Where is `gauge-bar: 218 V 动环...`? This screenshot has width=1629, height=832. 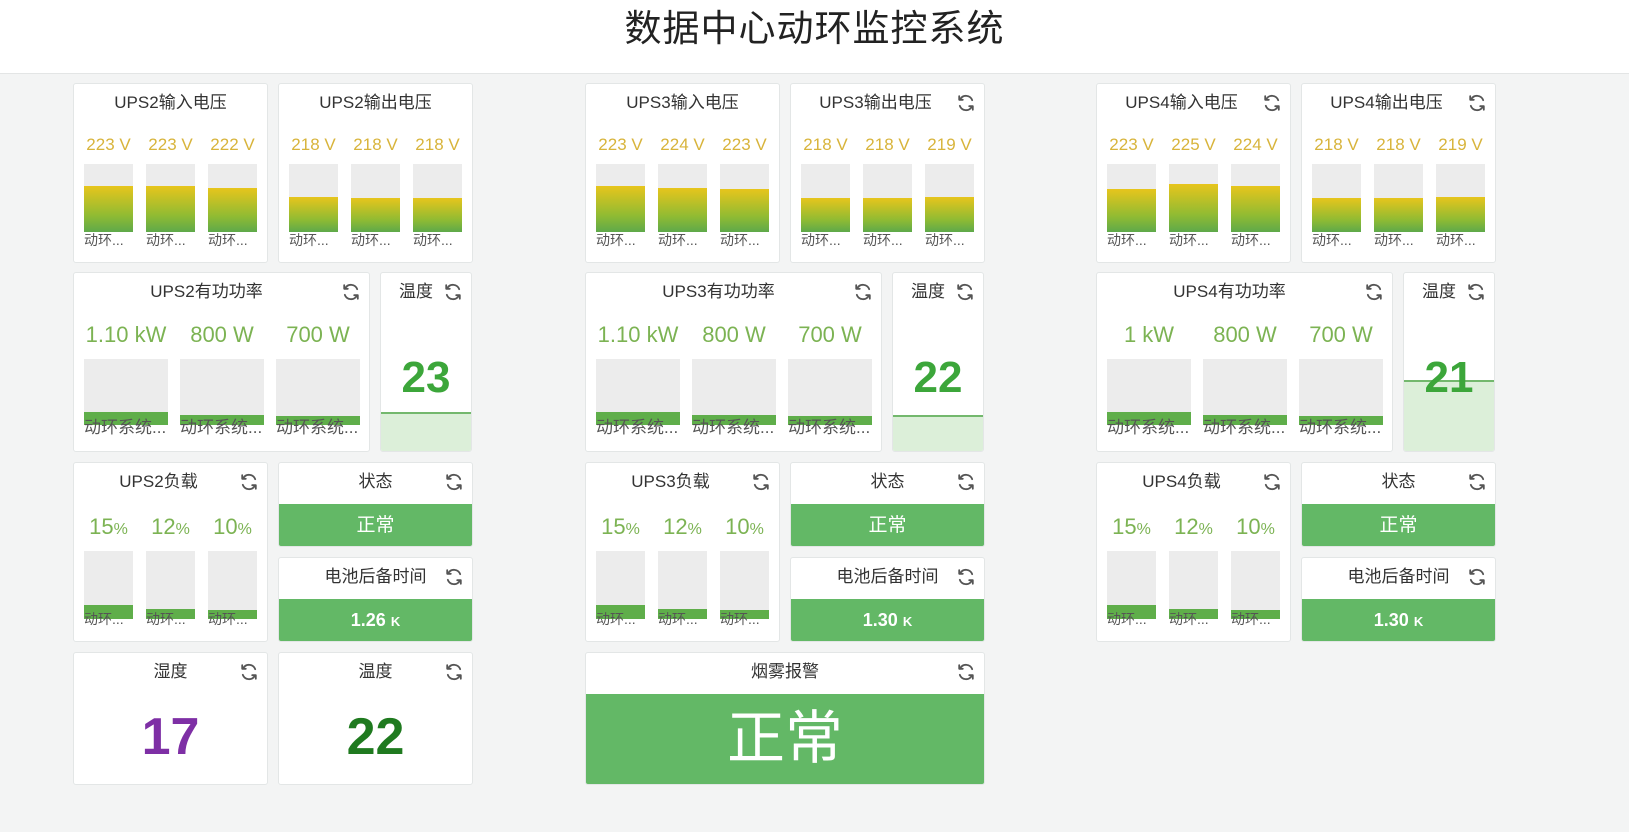
gauge-bar: 218 V 动环... is located at coordinates (375, 191).